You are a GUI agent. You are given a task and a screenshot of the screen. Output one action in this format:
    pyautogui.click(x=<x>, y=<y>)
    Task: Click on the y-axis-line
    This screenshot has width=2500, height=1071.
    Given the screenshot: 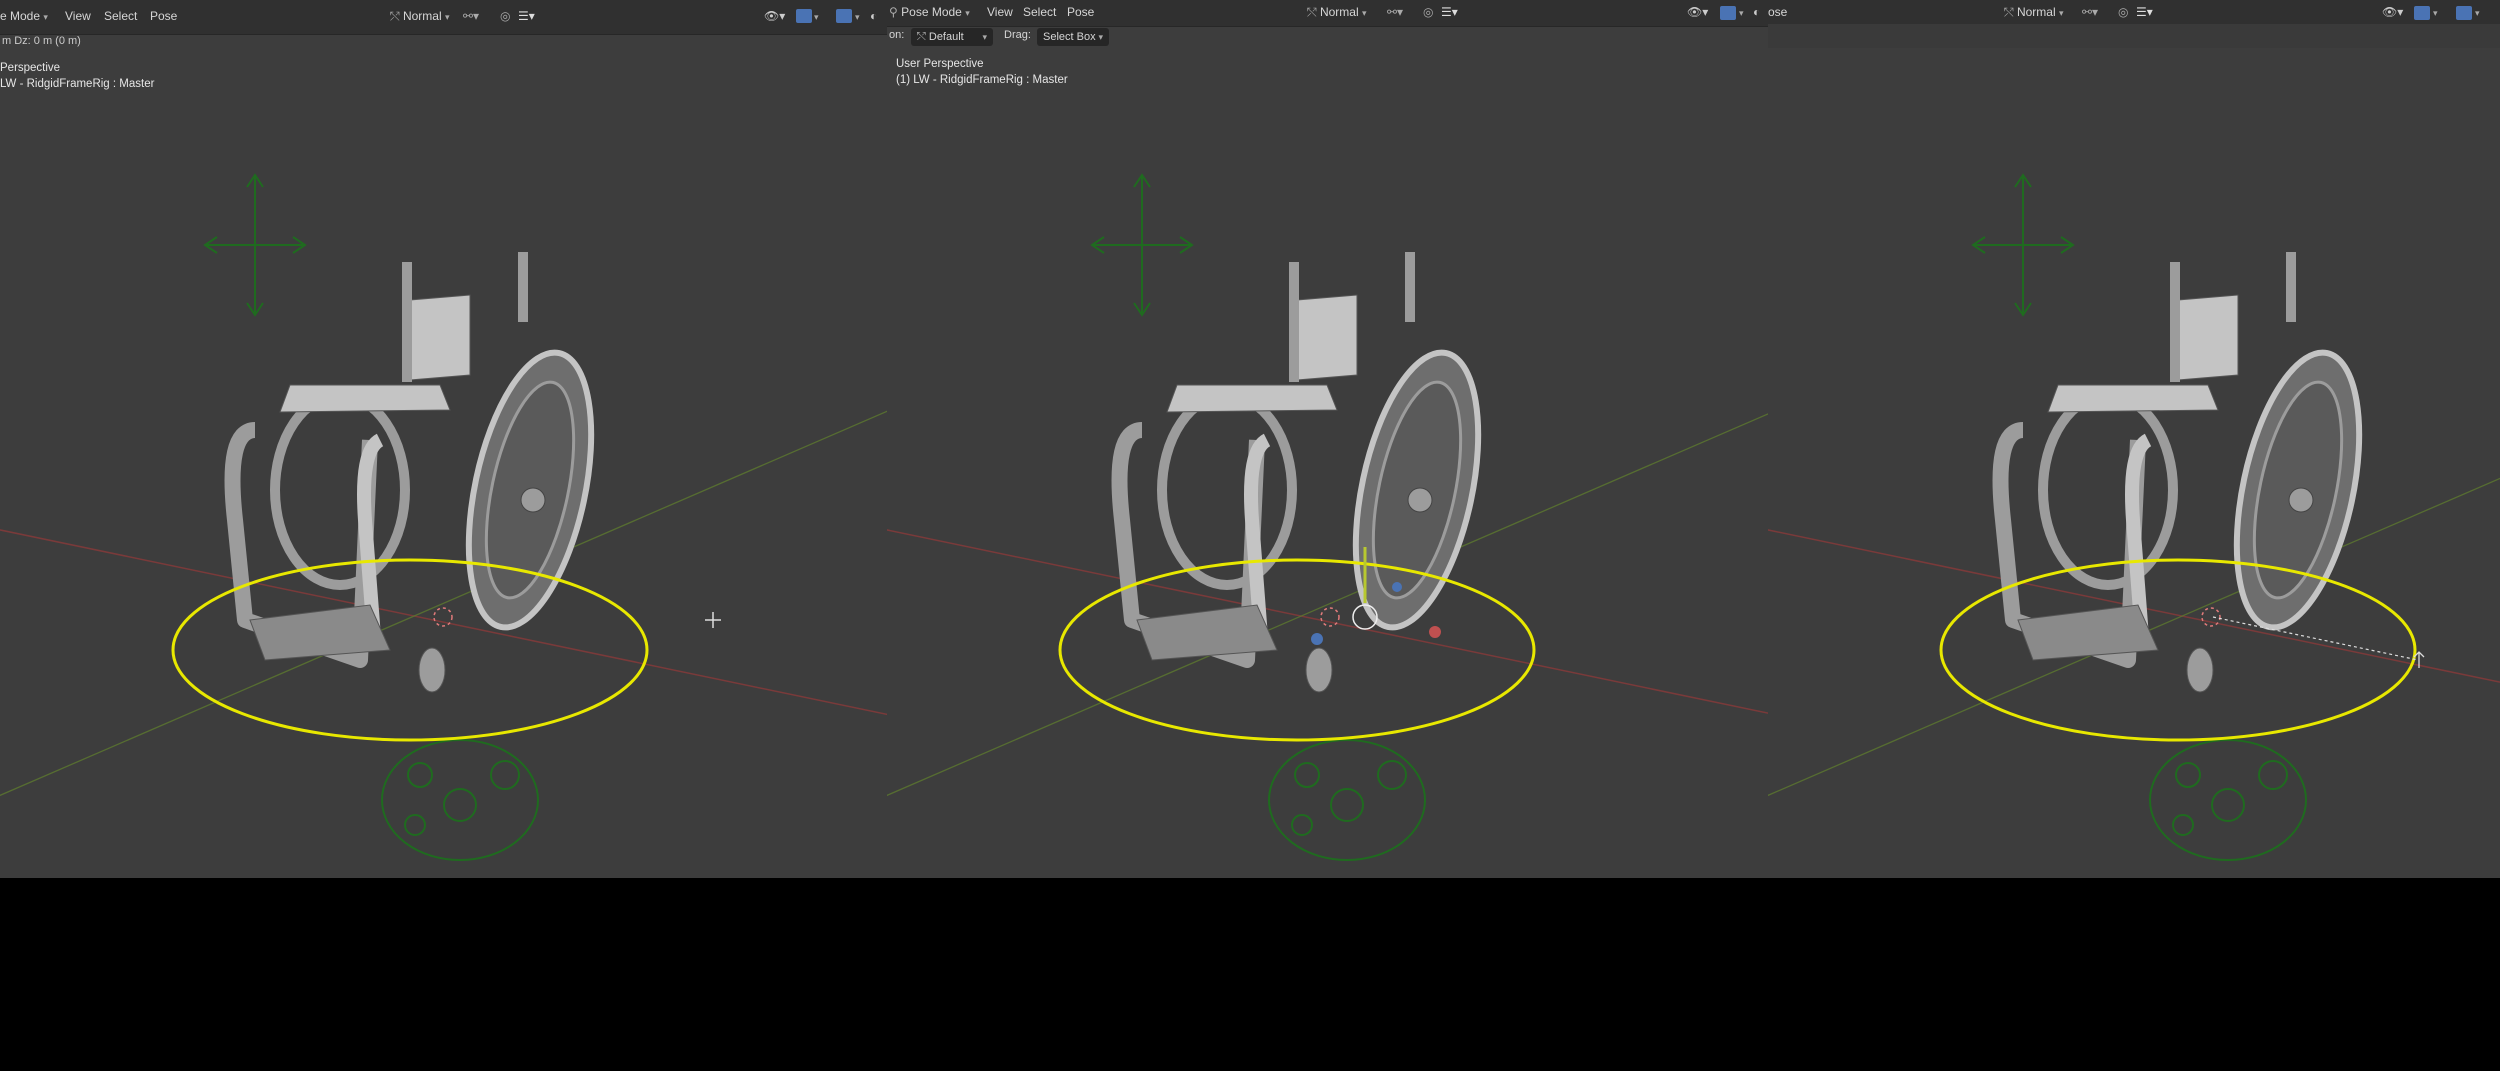 What is the action you would take?
    pyautogui.click(x=443, y=603)
    